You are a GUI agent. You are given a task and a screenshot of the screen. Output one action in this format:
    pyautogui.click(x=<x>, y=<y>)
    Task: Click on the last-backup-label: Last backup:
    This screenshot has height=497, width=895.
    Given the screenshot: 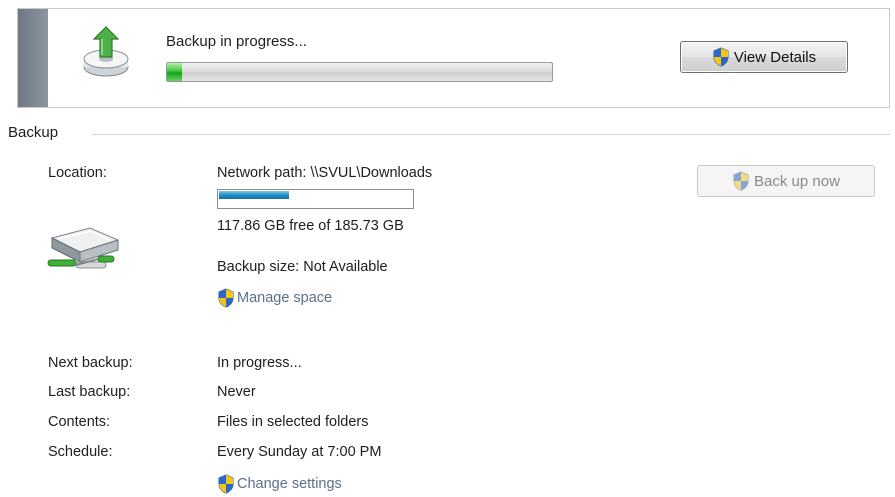 What is the action you would take?
    pyautogui.click(x=89, y=392)
    